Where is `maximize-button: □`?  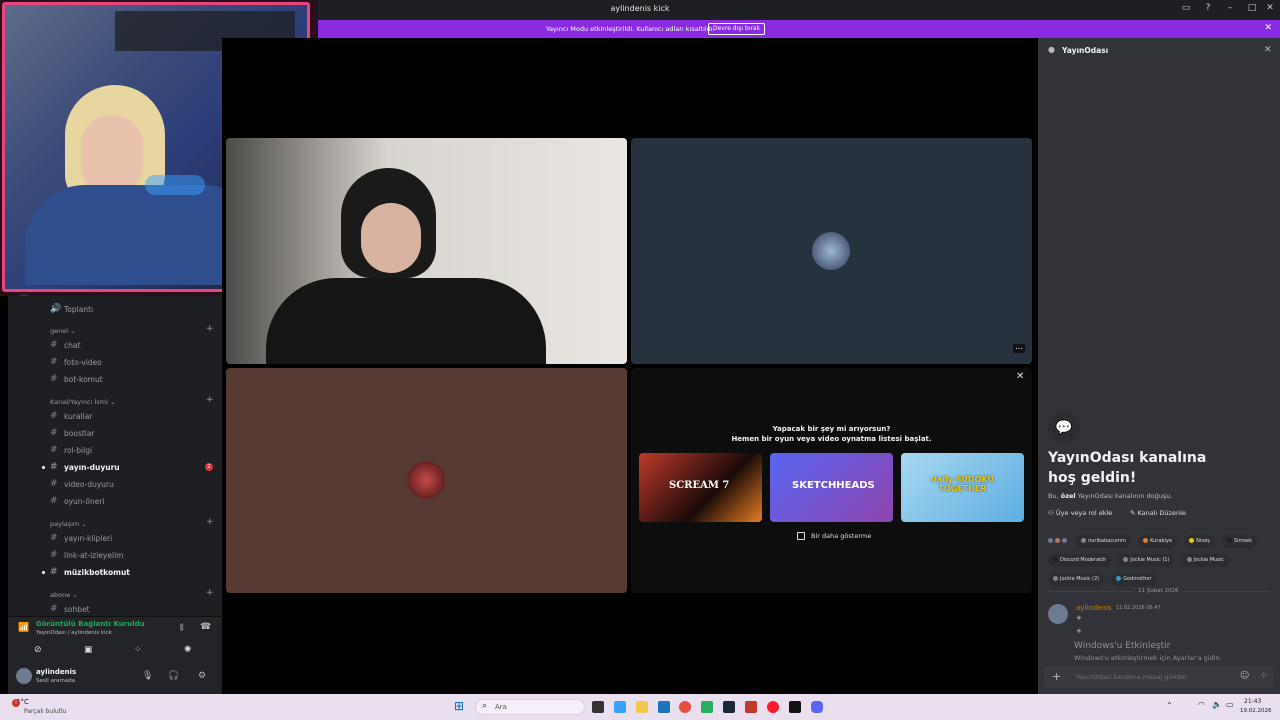
maximize-button: □ is located at coordinates (1252, 8).